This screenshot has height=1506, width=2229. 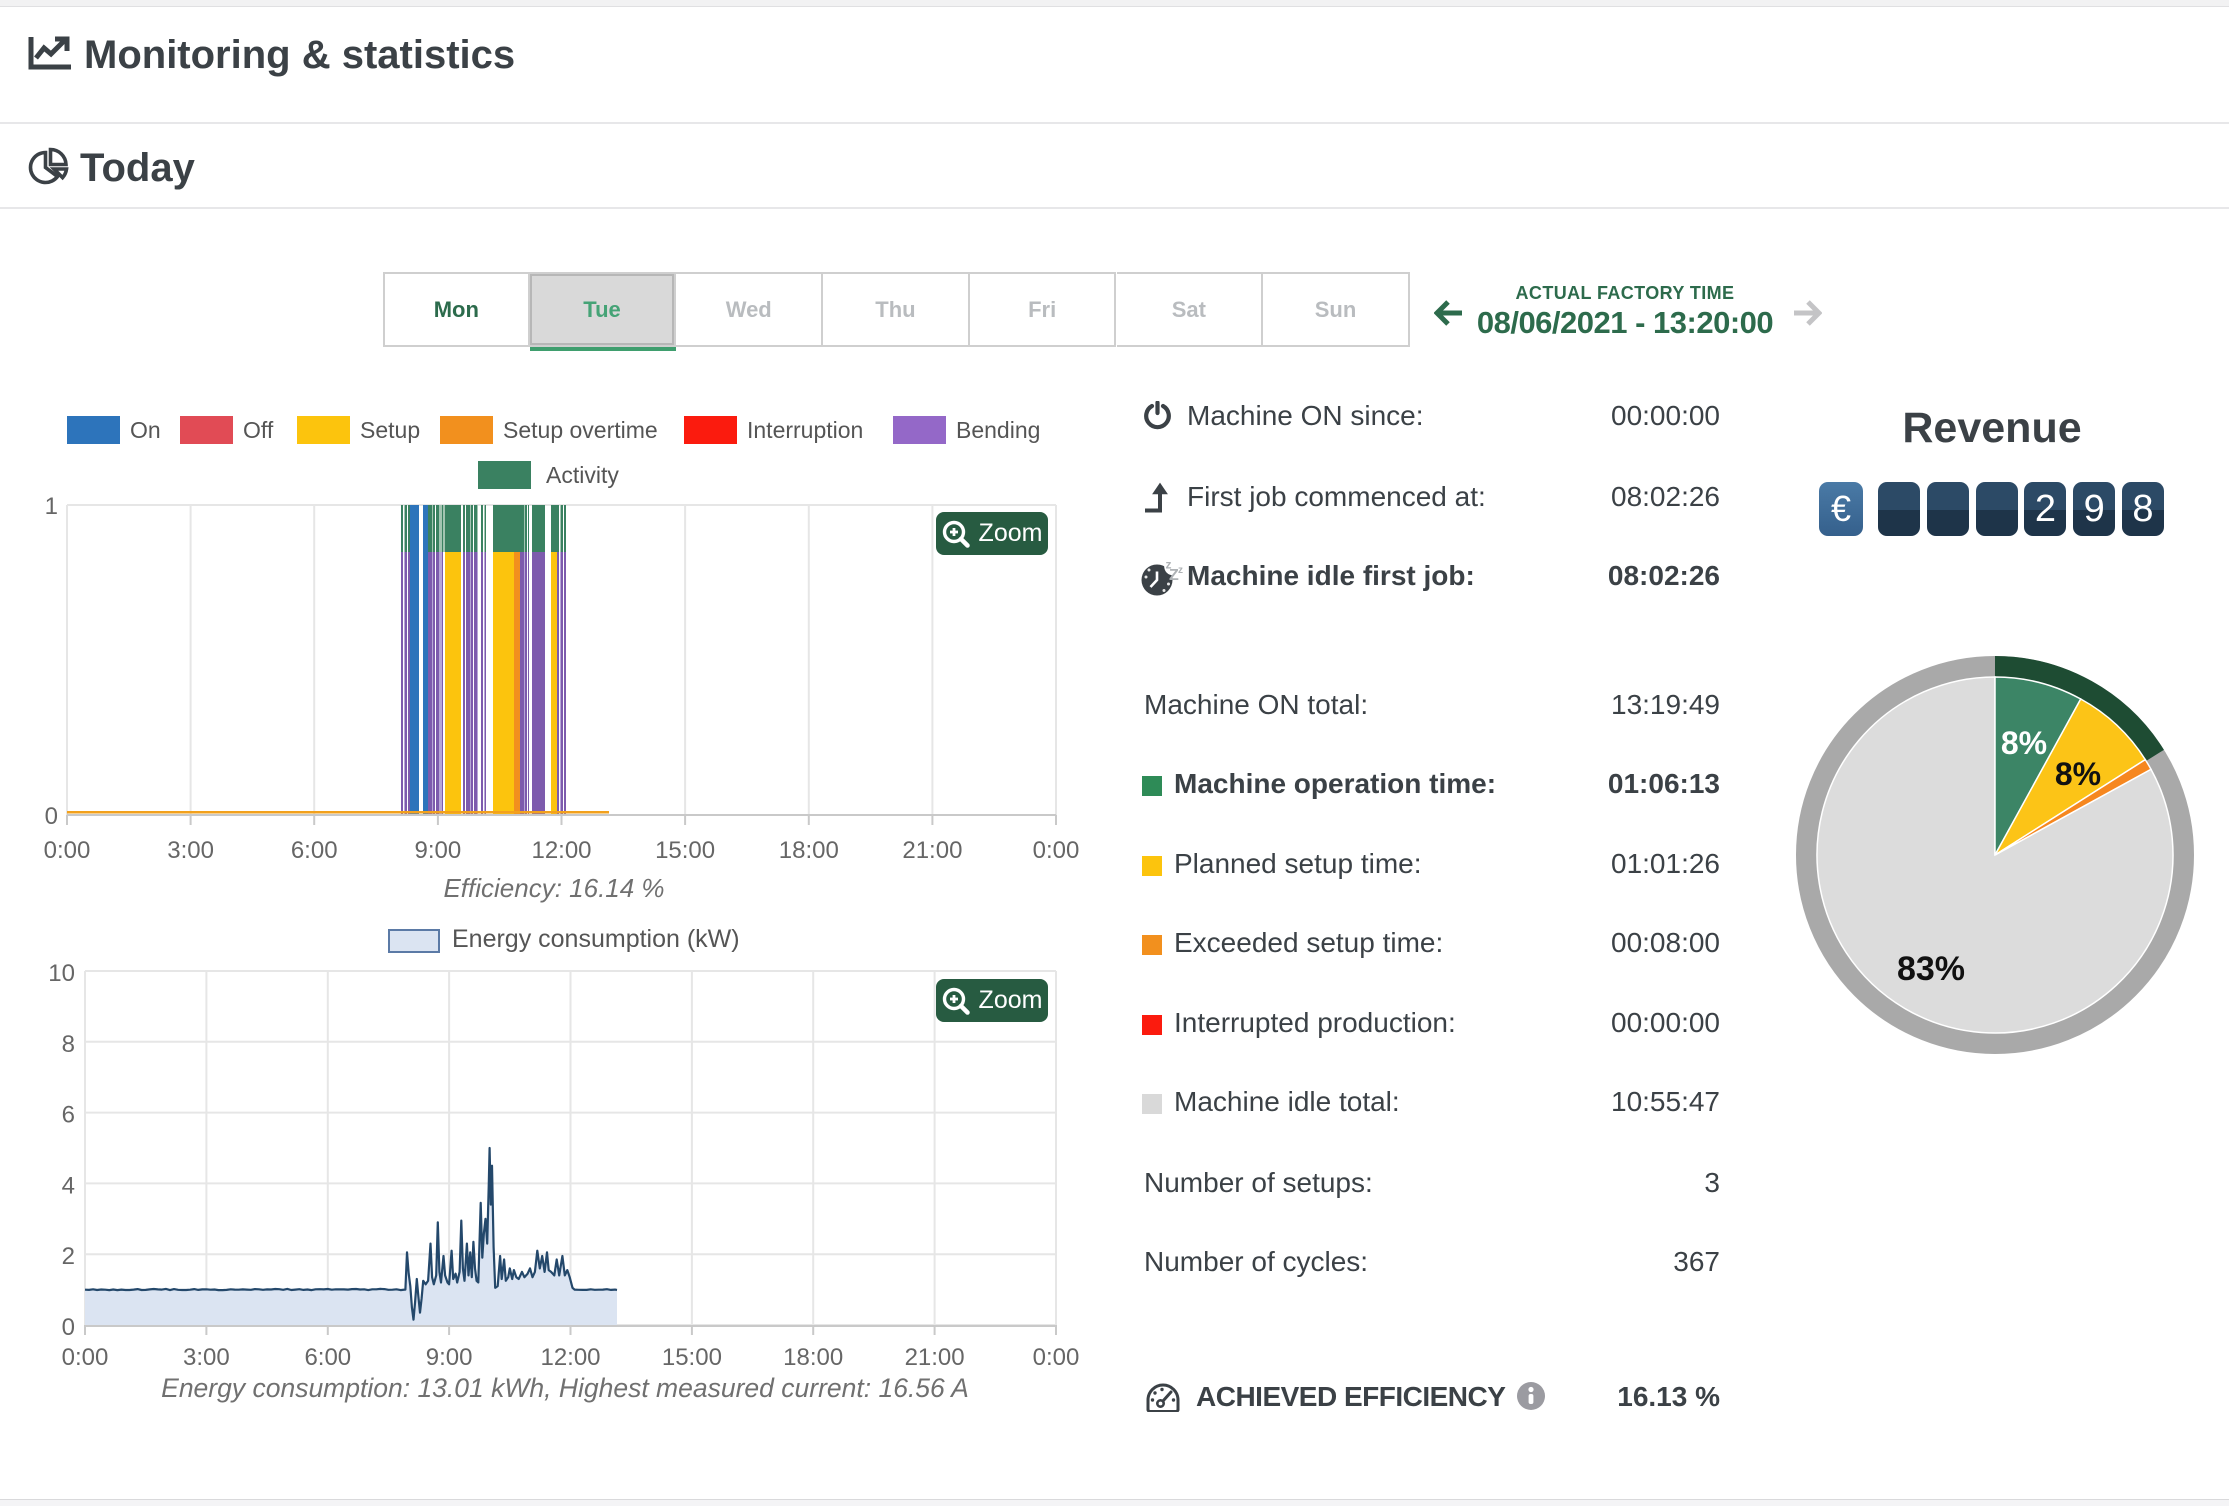 I want to click on svg-text: 8, so click(x=68, y=1044).